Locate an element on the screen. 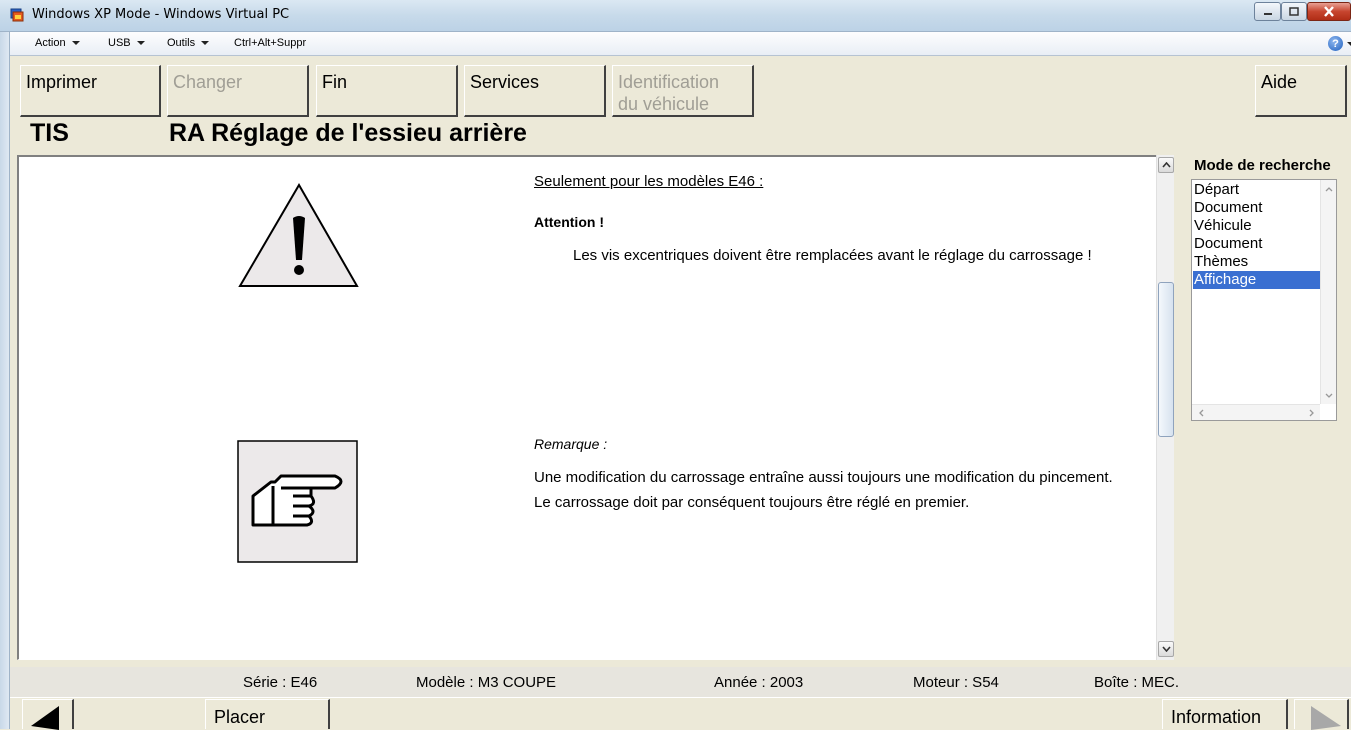 Image resolution: width=1351 pixels, height=730 pixels. services-button: Services is located at coordinates (535, 91).